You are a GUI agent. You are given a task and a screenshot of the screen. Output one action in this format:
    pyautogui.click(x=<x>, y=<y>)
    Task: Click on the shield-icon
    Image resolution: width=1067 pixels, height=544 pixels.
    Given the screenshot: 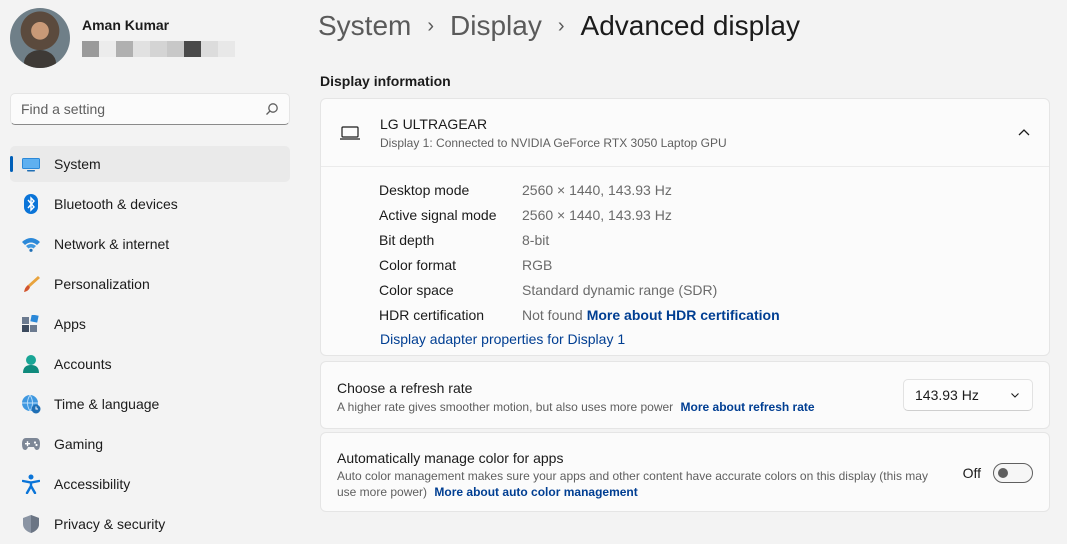 What is the action you would take?
    pyautogui.click(x=31, y=524)
    